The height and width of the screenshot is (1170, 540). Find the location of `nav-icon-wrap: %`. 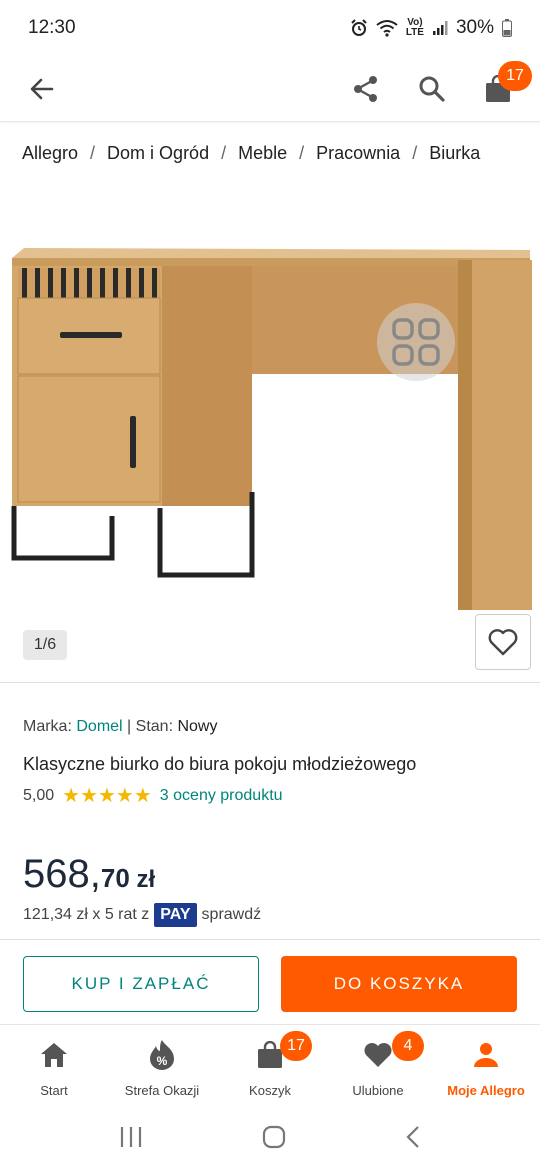

nav-icon-wrap: % is located at coordinates (162, 1055).